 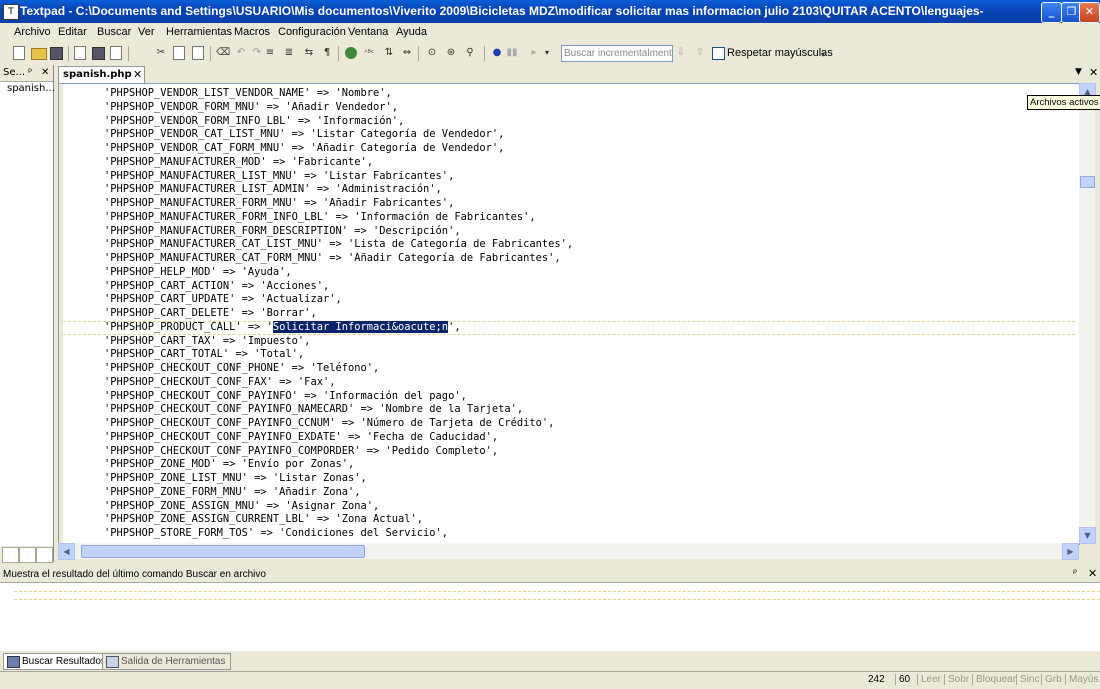 I want to click on code-line: 'PHPSHOP_CART_DELETE' => 'Borrar',, so click(x=569, y=314).